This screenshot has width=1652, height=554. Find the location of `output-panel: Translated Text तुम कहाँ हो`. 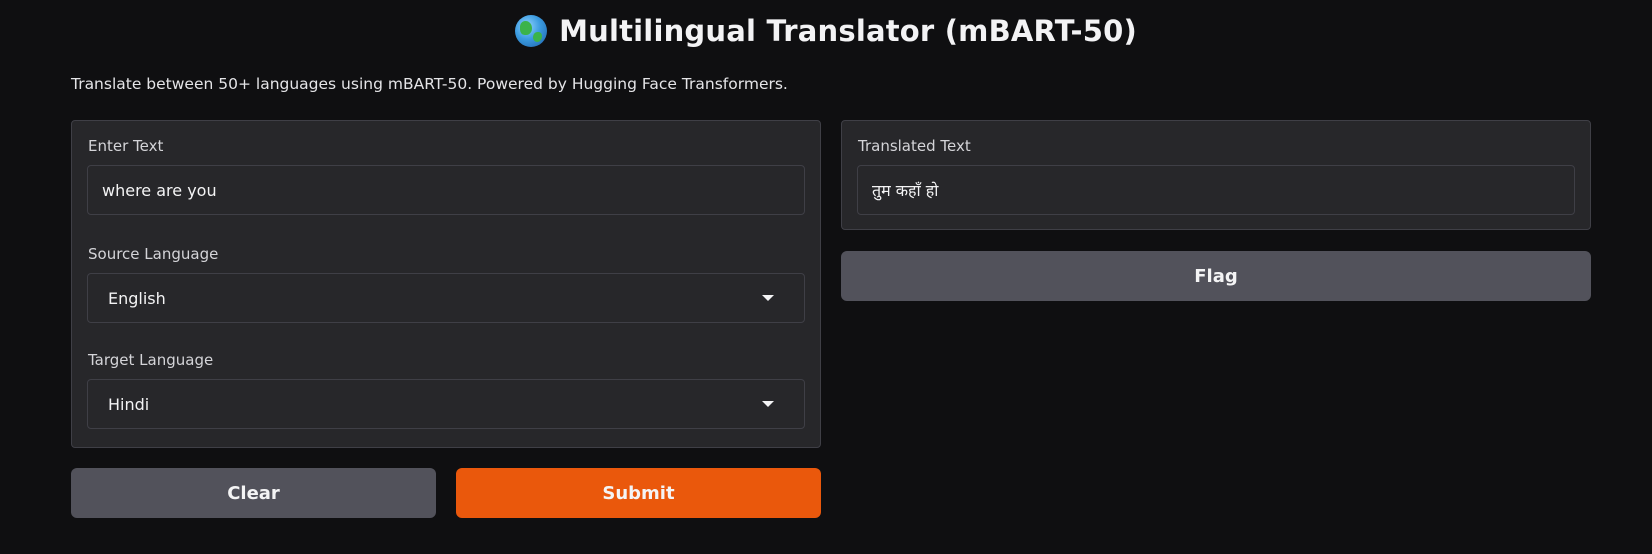

output-panel: Translated Text तुम कहाँ हो is located at coordinates (1216, 175).